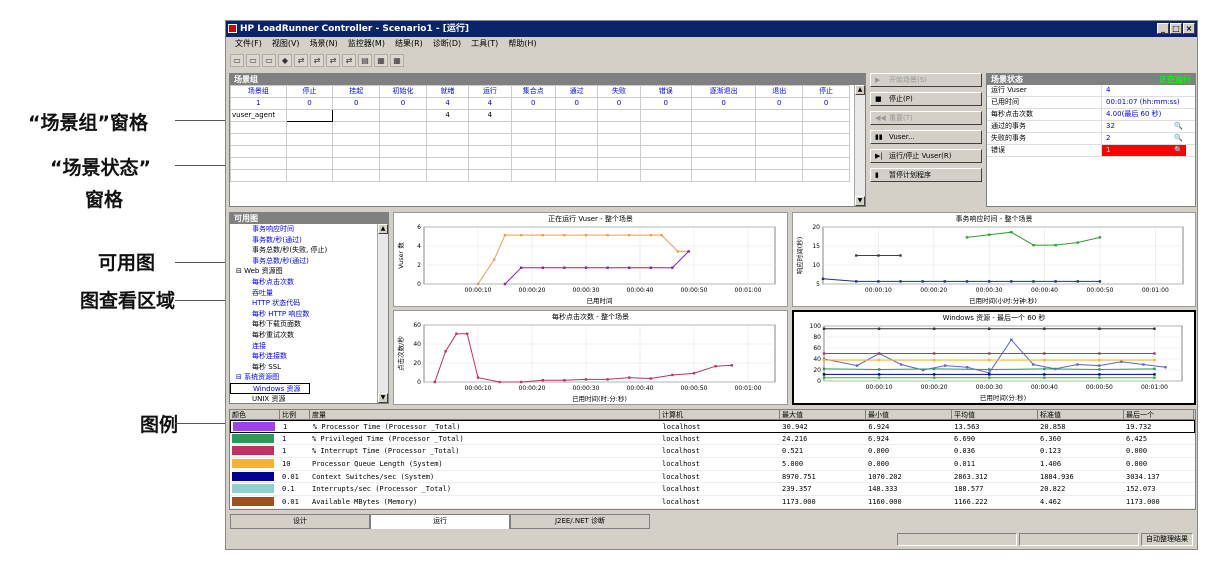 This screenshot has height=566, width=1208. I want to click on graph-tree-item: 每秒下载页面数, so click(304, 324).